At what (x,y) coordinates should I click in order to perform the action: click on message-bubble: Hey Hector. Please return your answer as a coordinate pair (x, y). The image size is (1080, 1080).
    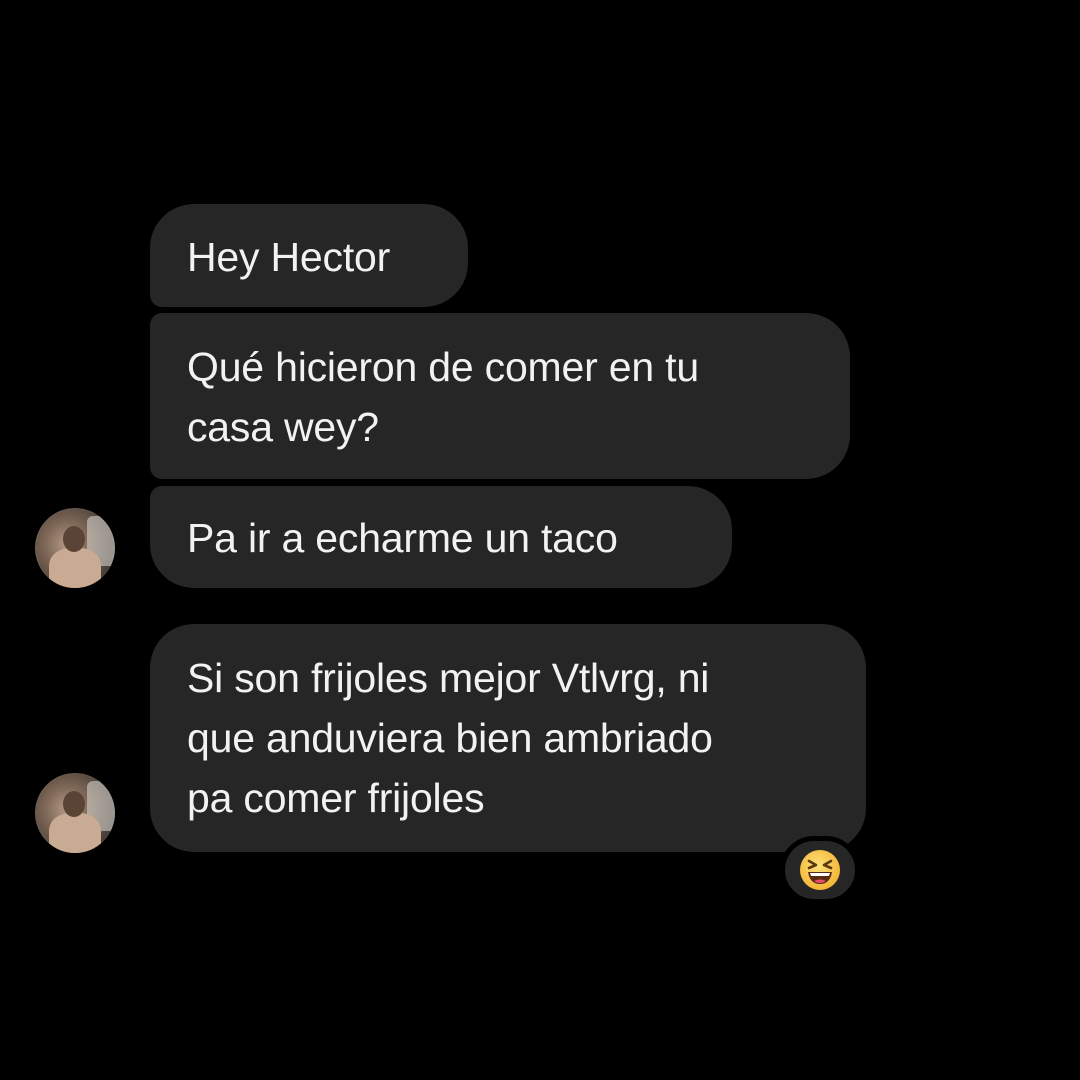
    Looking at the image, I should click on (309, 255).